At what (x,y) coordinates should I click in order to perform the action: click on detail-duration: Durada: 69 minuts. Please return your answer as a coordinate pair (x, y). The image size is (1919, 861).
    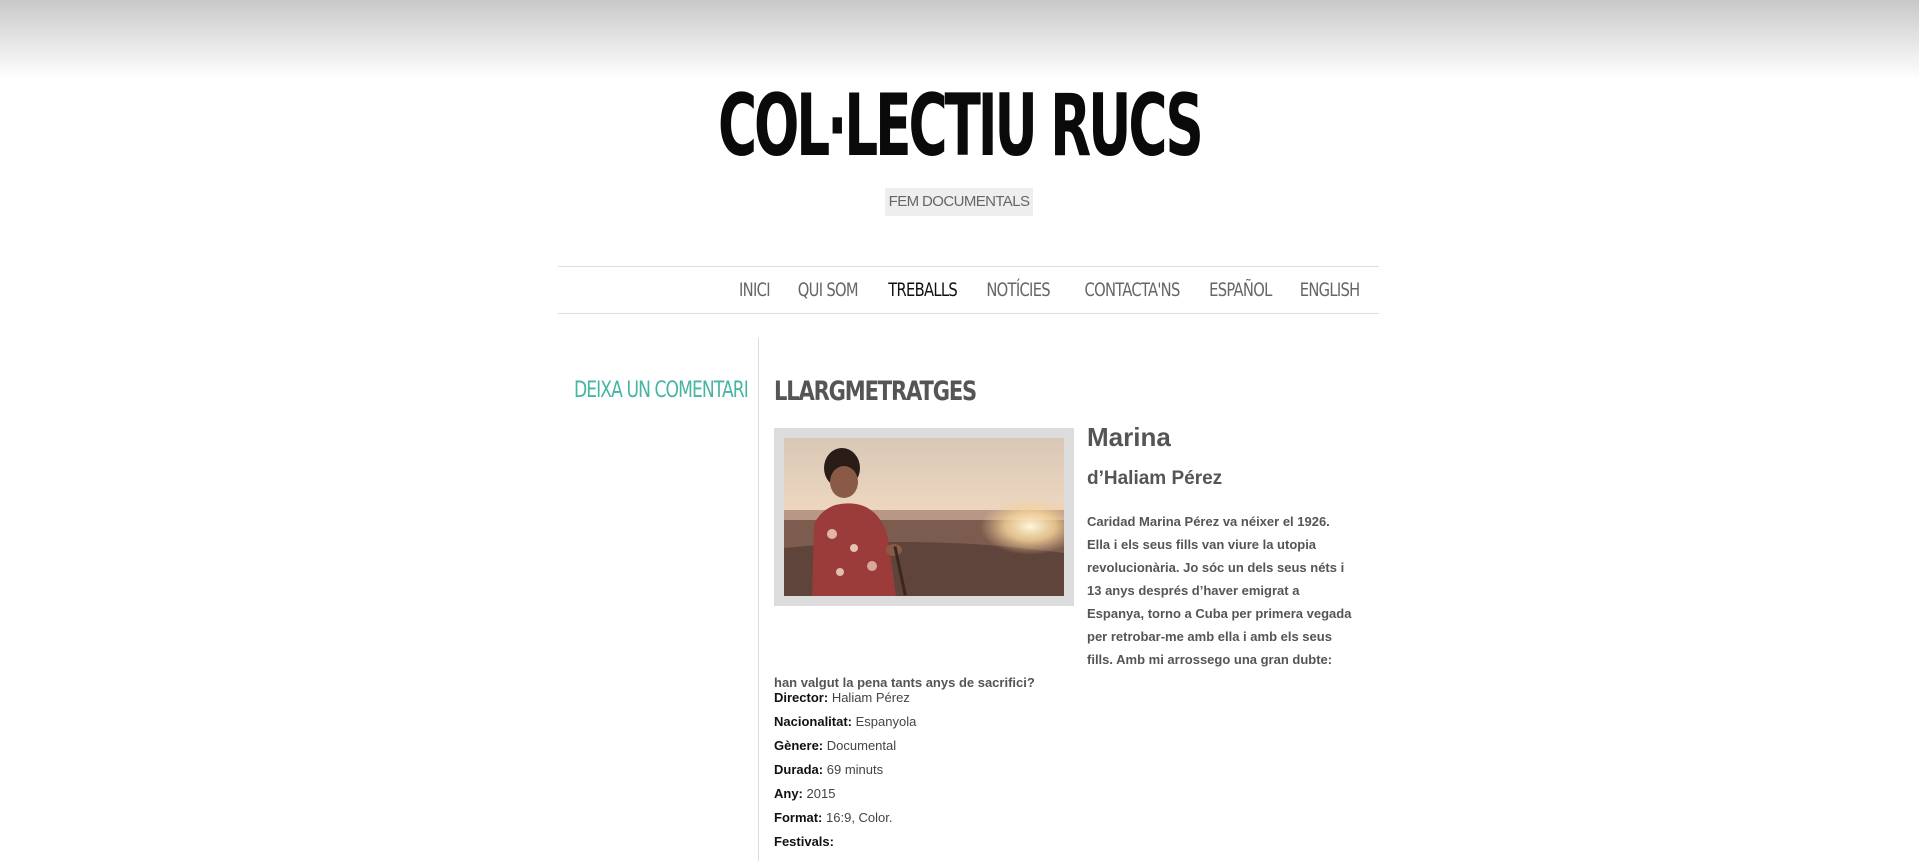
    Looking at the image, I should click on (1064, 770).